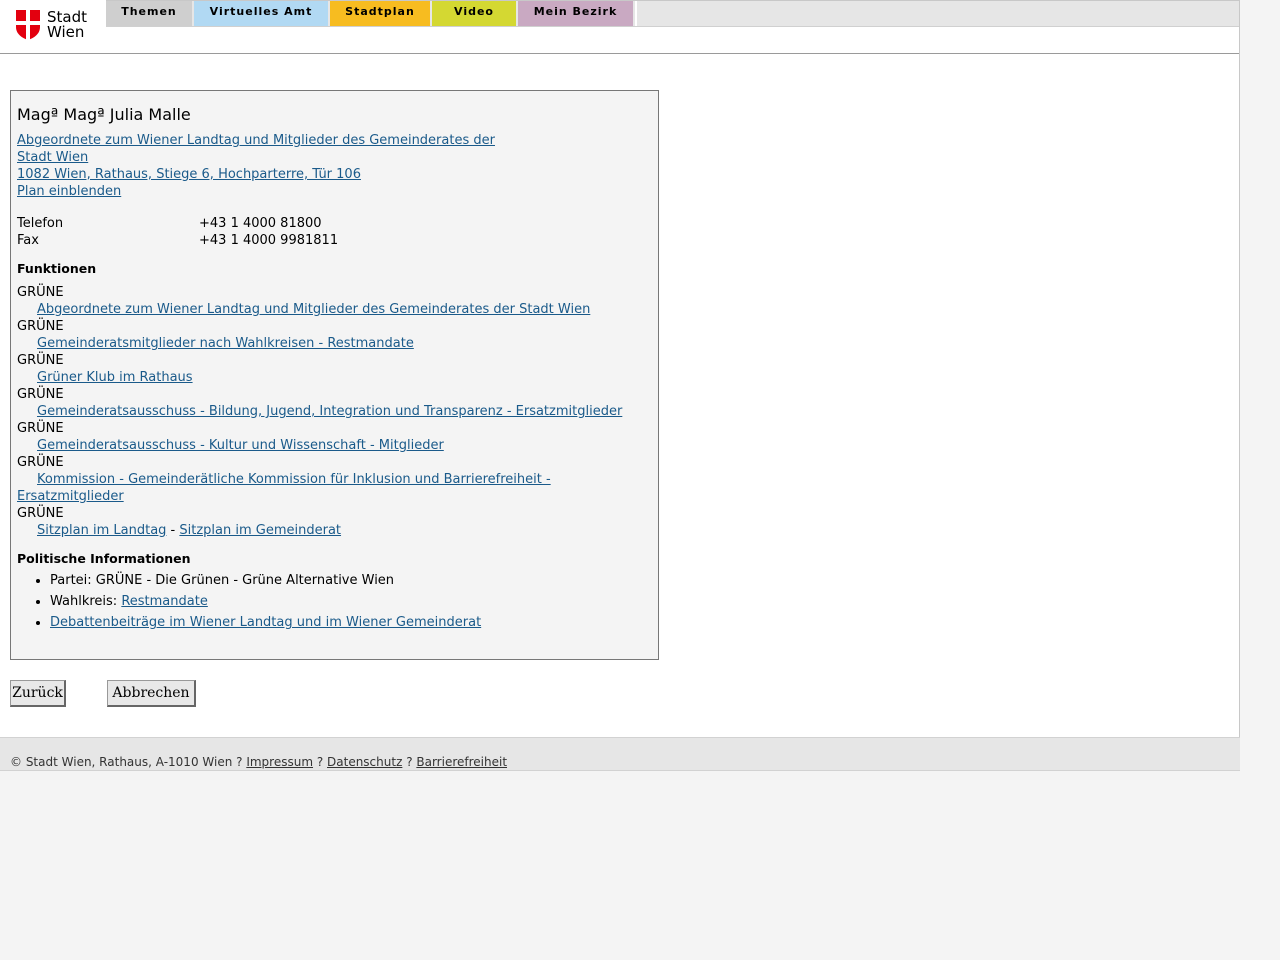  I want to click on tab-divider, so click(636, 13).